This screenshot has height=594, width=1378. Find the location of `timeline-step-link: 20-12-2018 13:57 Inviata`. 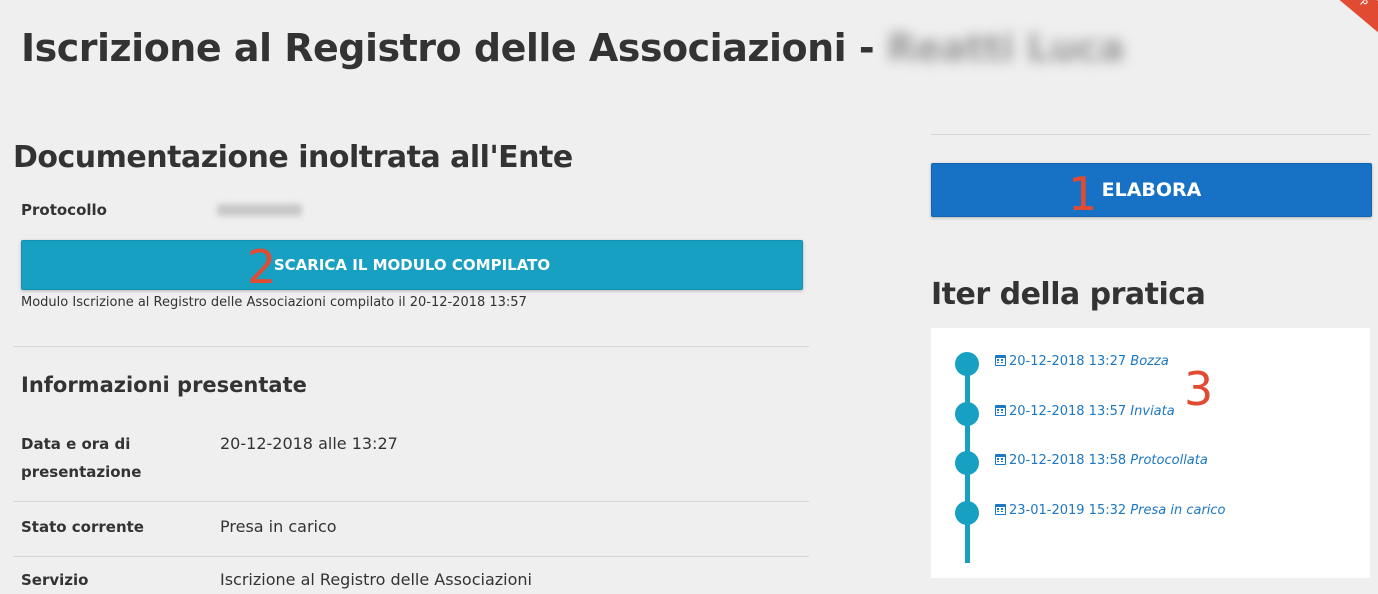

timeline-step-link: 20-12-2018 13:57 Inviata is located at coordinates (1085, 411).